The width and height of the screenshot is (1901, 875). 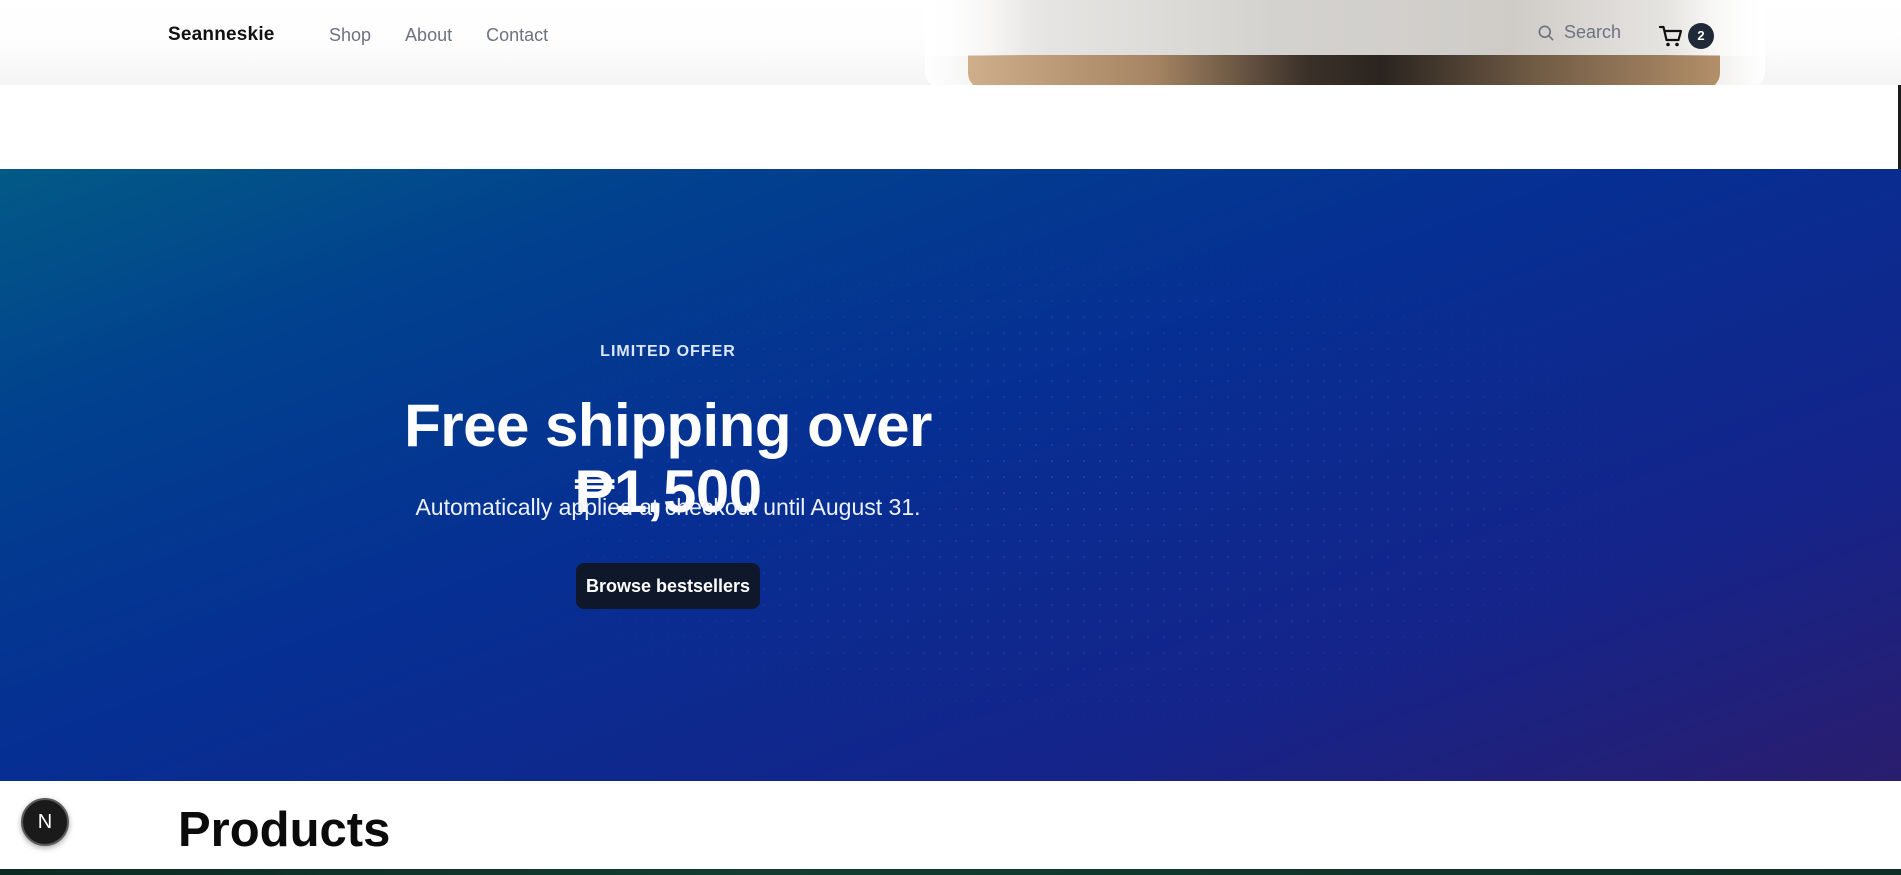 What do you see at coordinates (284, 830) in the screenshot?
I see `products-heading: Products` at bounding box center [284, 830].